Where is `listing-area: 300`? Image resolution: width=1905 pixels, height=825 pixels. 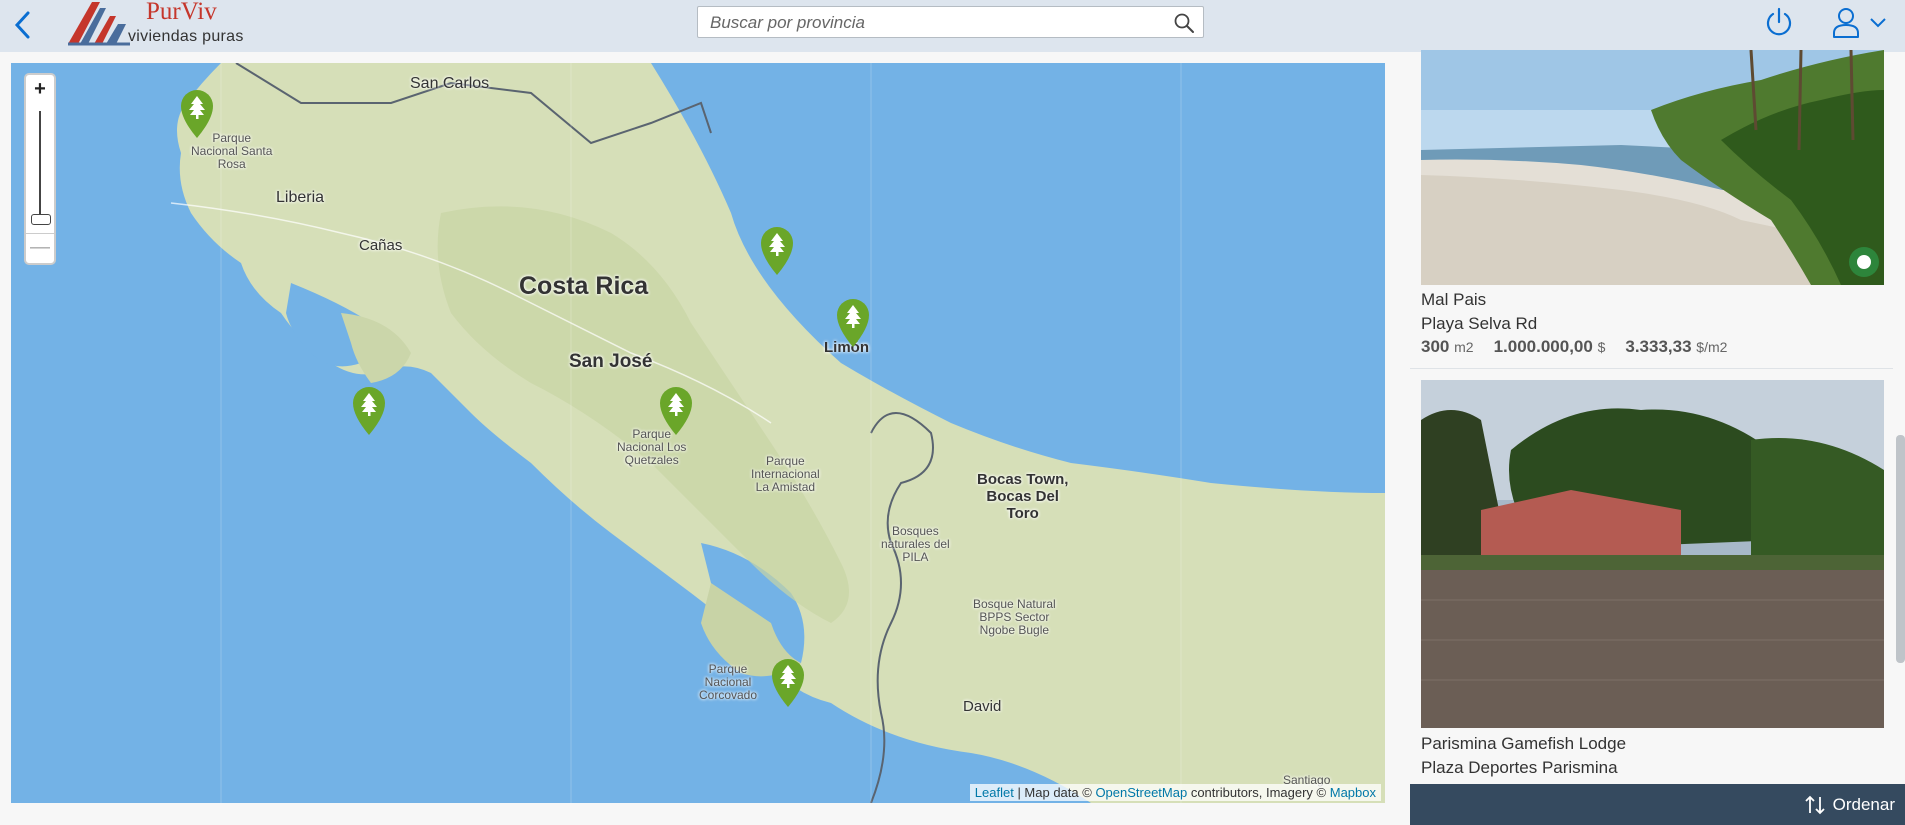 listing-area: 300 is located at coordinates (1435, 346).